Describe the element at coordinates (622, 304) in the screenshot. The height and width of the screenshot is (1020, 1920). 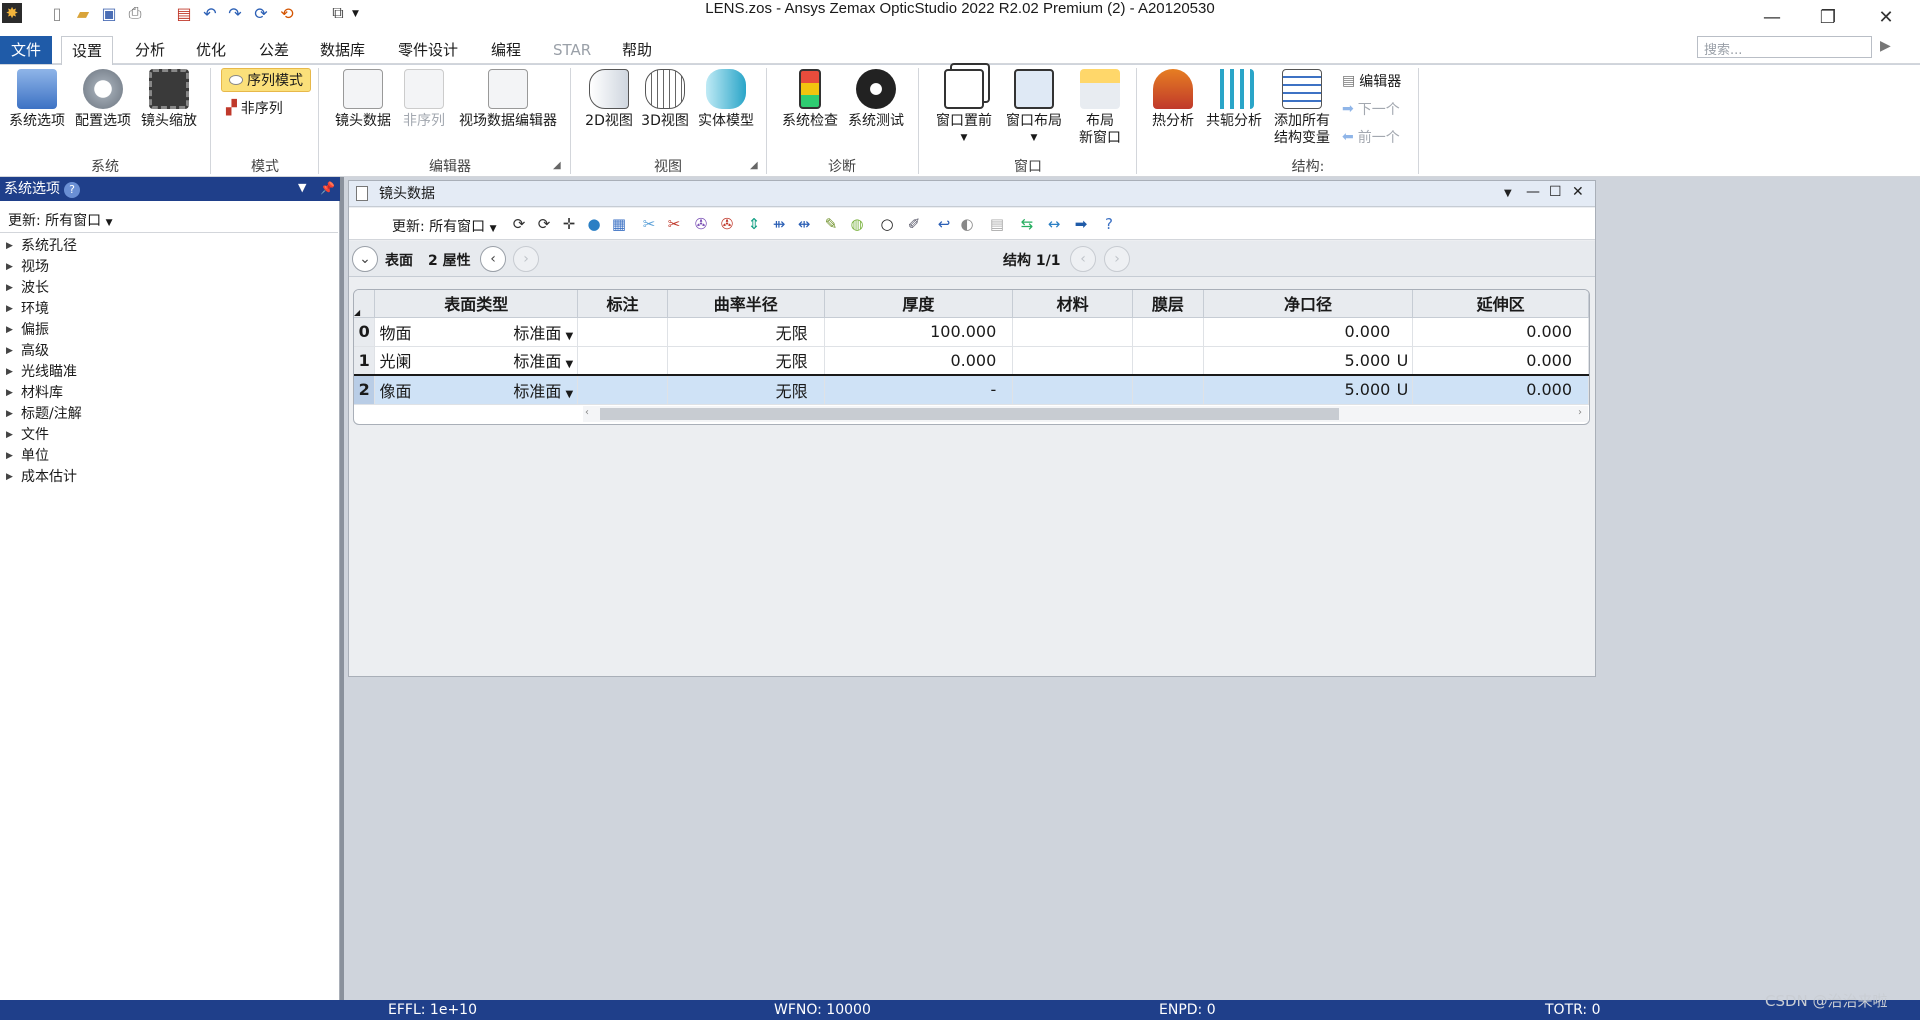
I see `col-comment: 标注` at that location.